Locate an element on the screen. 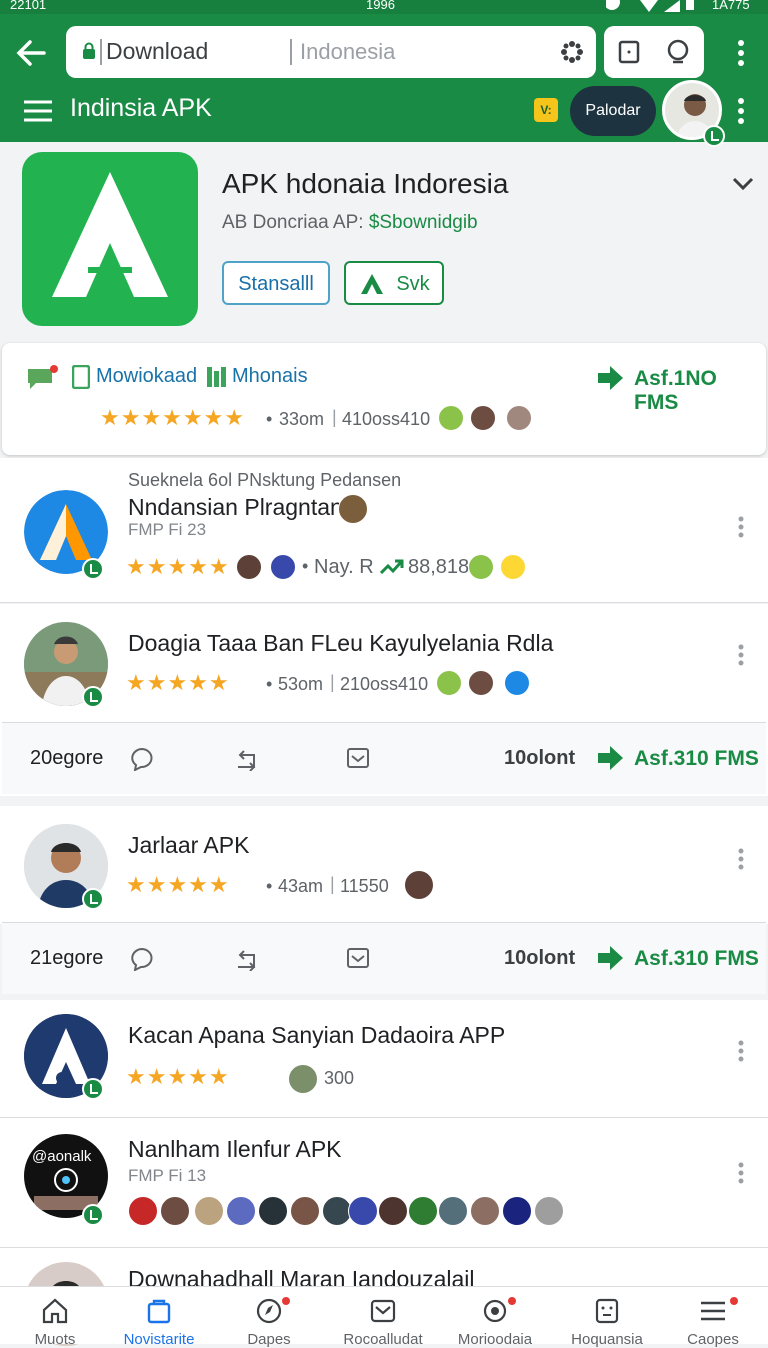 Image resolution: width=768 pixels, height=1348 pixels. bars-icon is located at coordinates (216, 377).